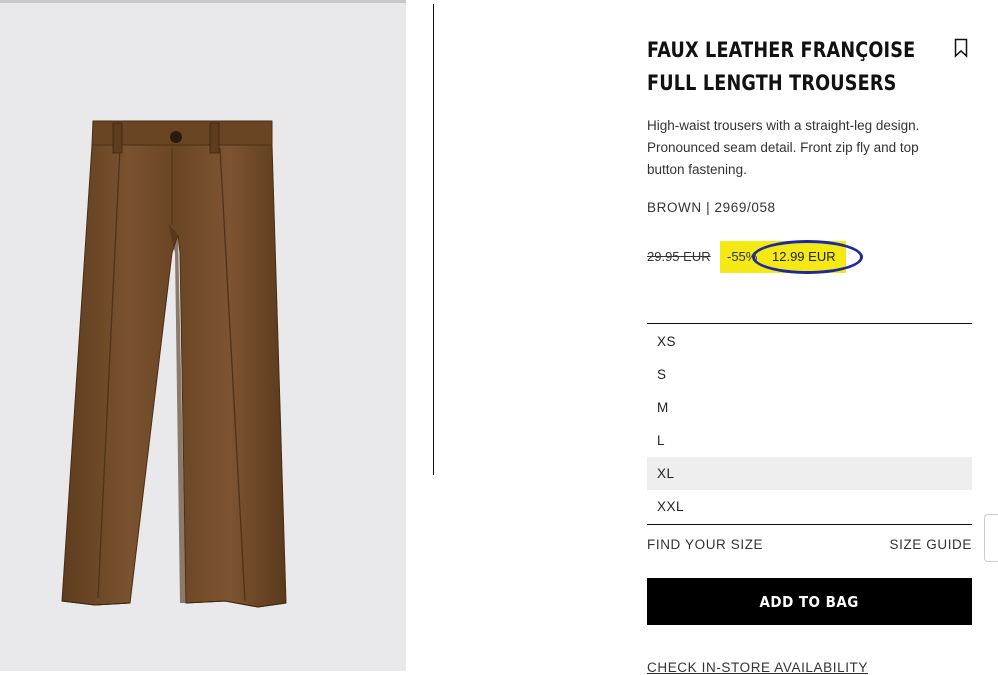  What do you see at coordinates (742, 256) in the screenshot?
I see `discount-percent: -55%` at bounding box center [742, 256].